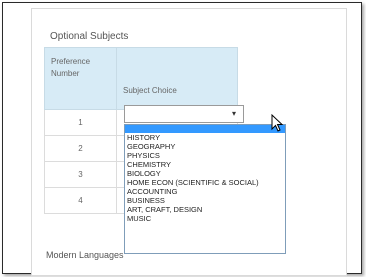 This screenshot has width=366, height=277. What do you see at coordinates (205, 218) in the screenshot?
I see `dropdown-option: MUSIC` at bounding box center [205, 218].